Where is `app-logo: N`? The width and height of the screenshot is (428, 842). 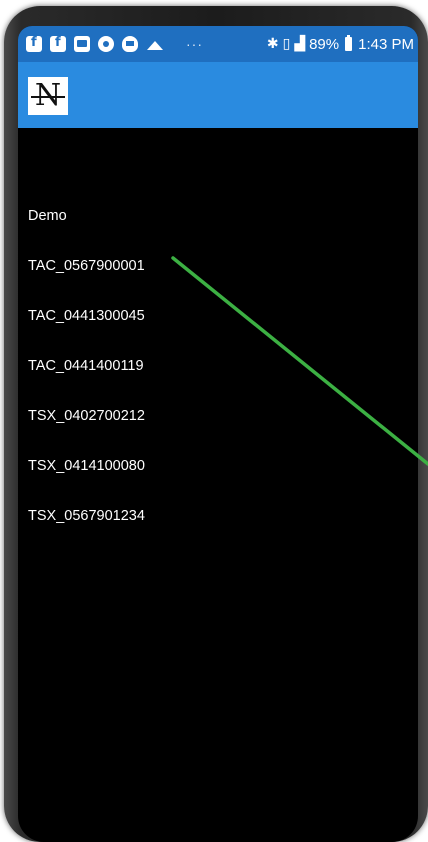
app-logo: N is located at coordinates (48, 96).